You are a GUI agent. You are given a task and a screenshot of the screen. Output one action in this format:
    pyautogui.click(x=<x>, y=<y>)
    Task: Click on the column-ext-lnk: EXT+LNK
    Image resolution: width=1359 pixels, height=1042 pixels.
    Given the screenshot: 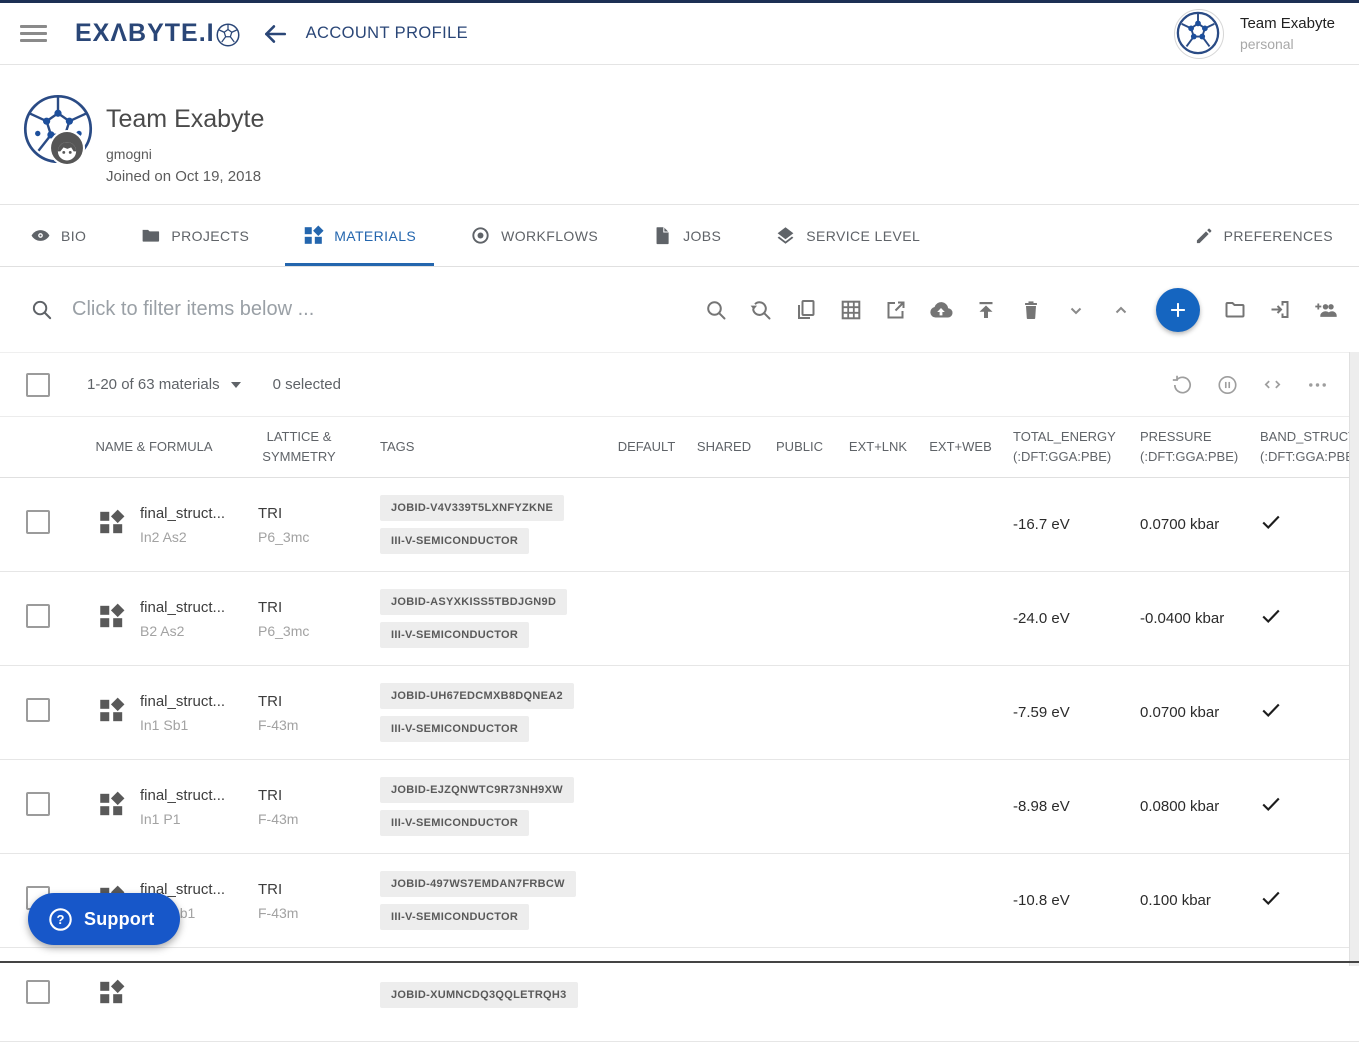 What is the action you would take?
    pyautogui.click(x=878, y=446)
    